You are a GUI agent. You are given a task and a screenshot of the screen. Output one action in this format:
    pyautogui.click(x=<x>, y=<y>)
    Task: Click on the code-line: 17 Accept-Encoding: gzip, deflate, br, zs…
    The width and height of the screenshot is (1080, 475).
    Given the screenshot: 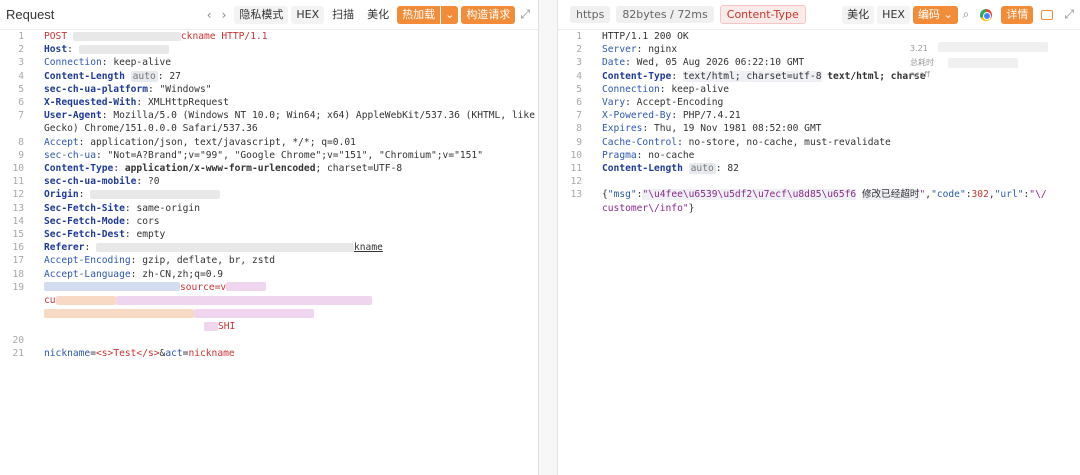 What is the action you would take?
    pyautogui.click(x=144, y=261)
    